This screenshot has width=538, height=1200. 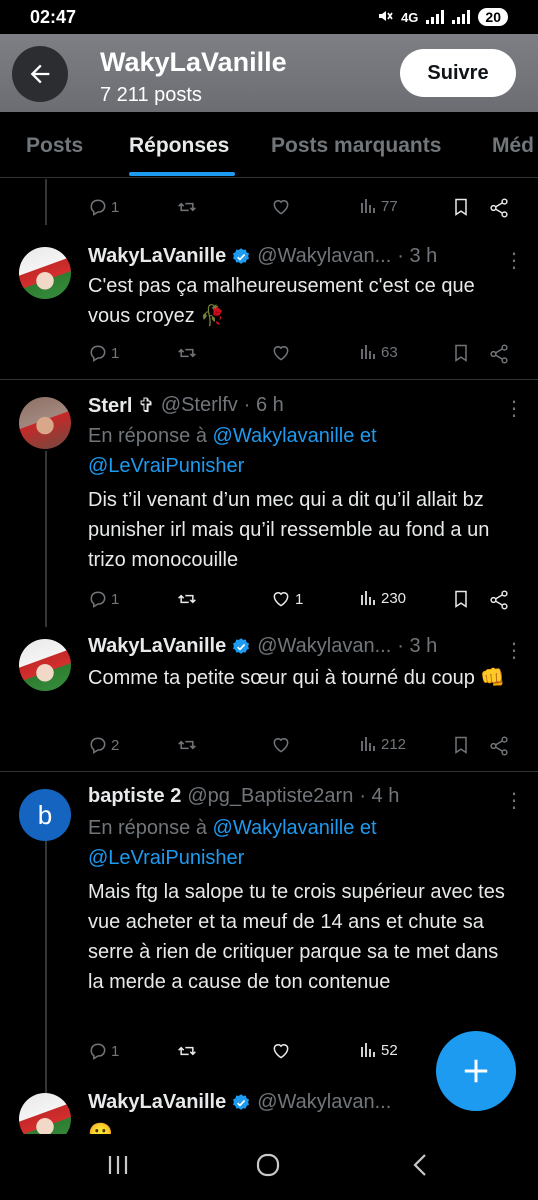 I want to click on views-action: 63, so click(x=379, y=352).